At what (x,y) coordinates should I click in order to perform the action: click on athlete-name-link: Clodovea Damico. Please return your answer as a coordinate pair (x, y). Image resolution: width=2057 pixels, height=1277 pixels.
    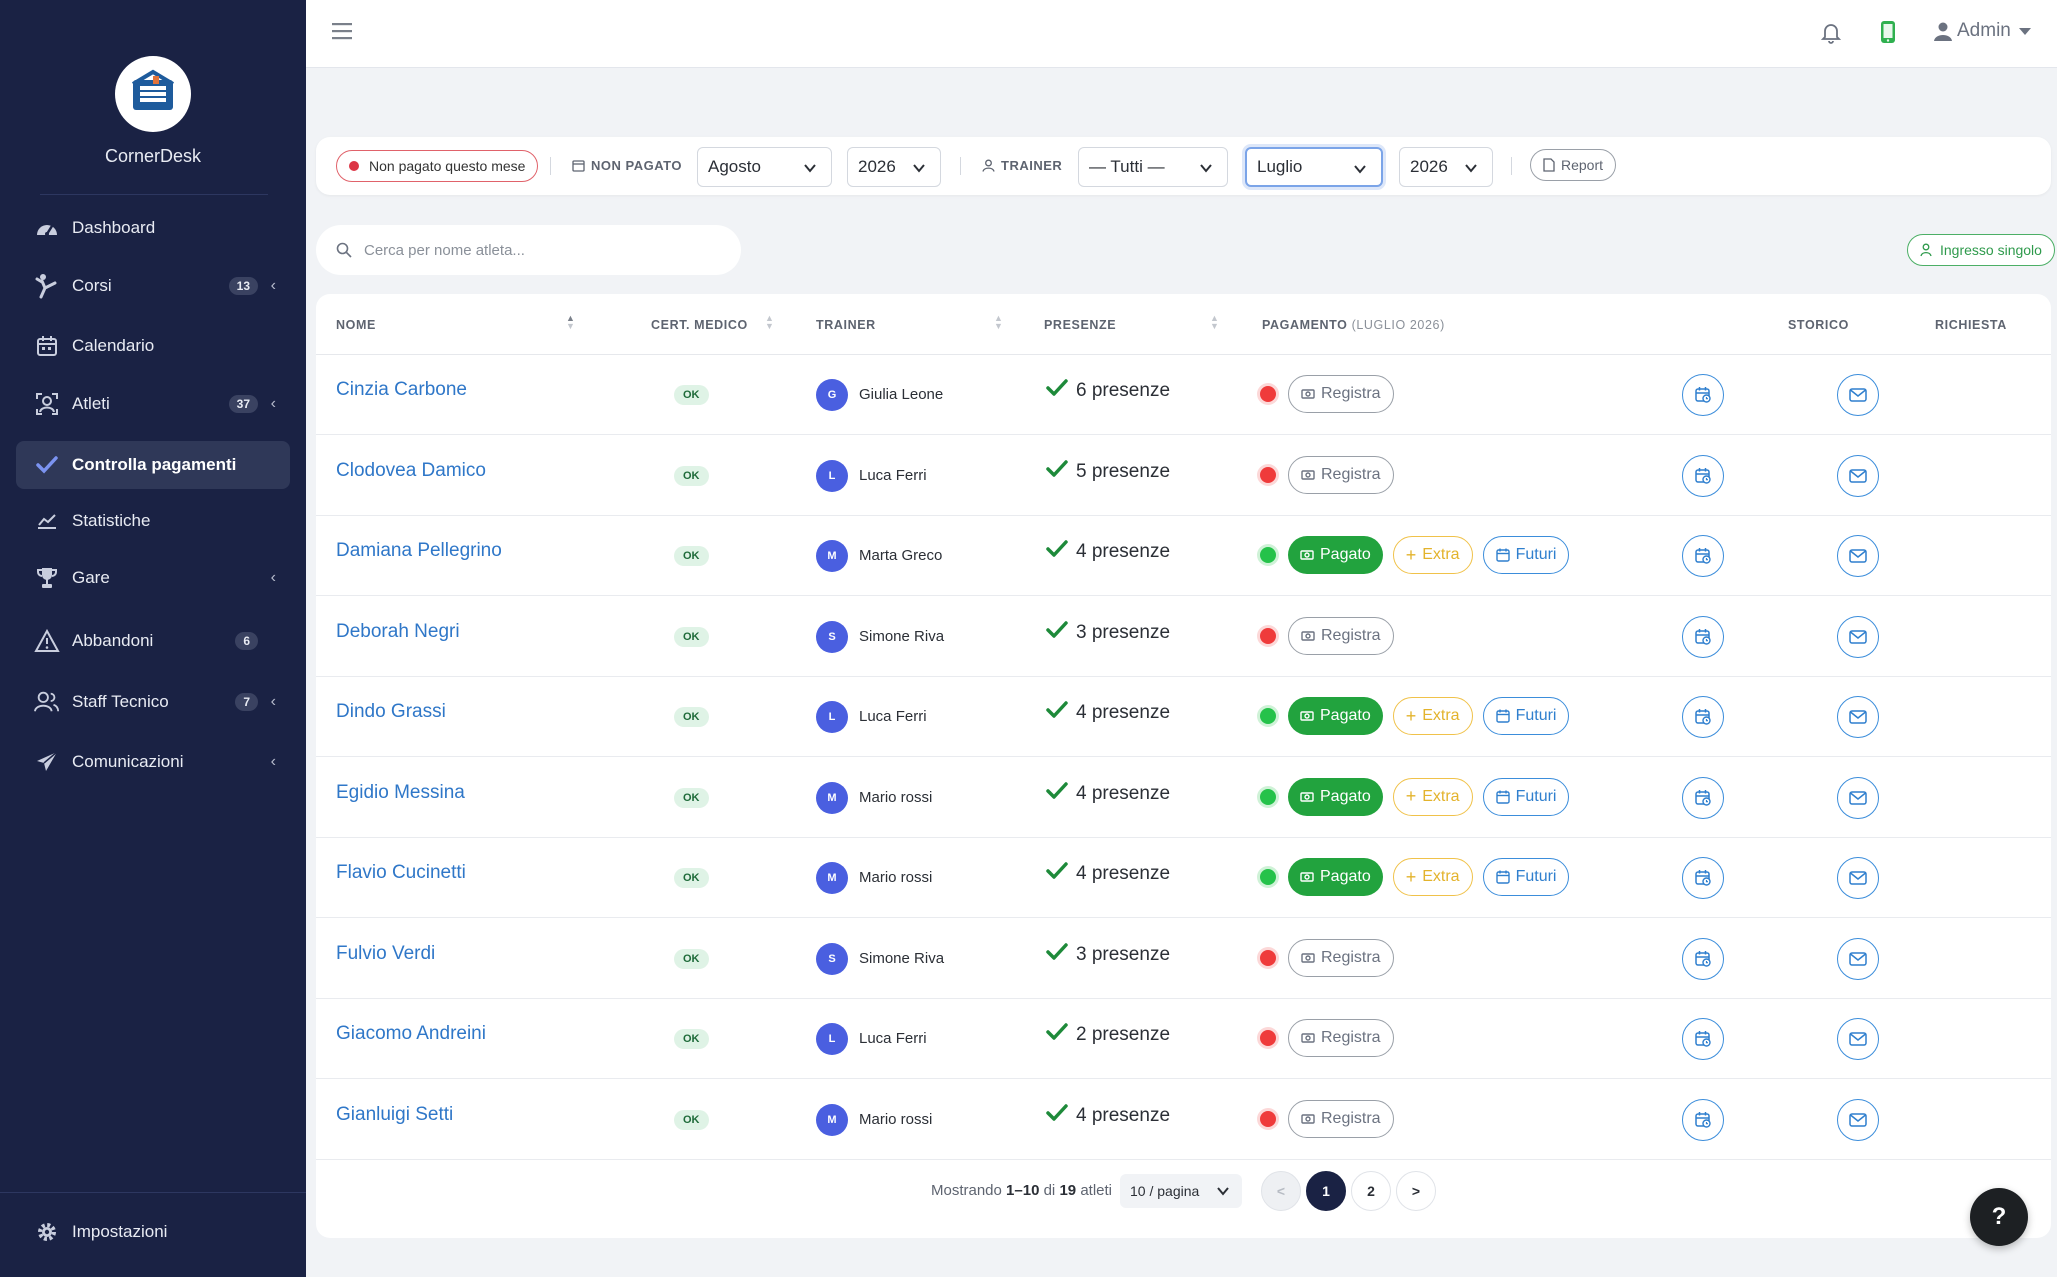
    Looking at the image, I should click on (411, 471).